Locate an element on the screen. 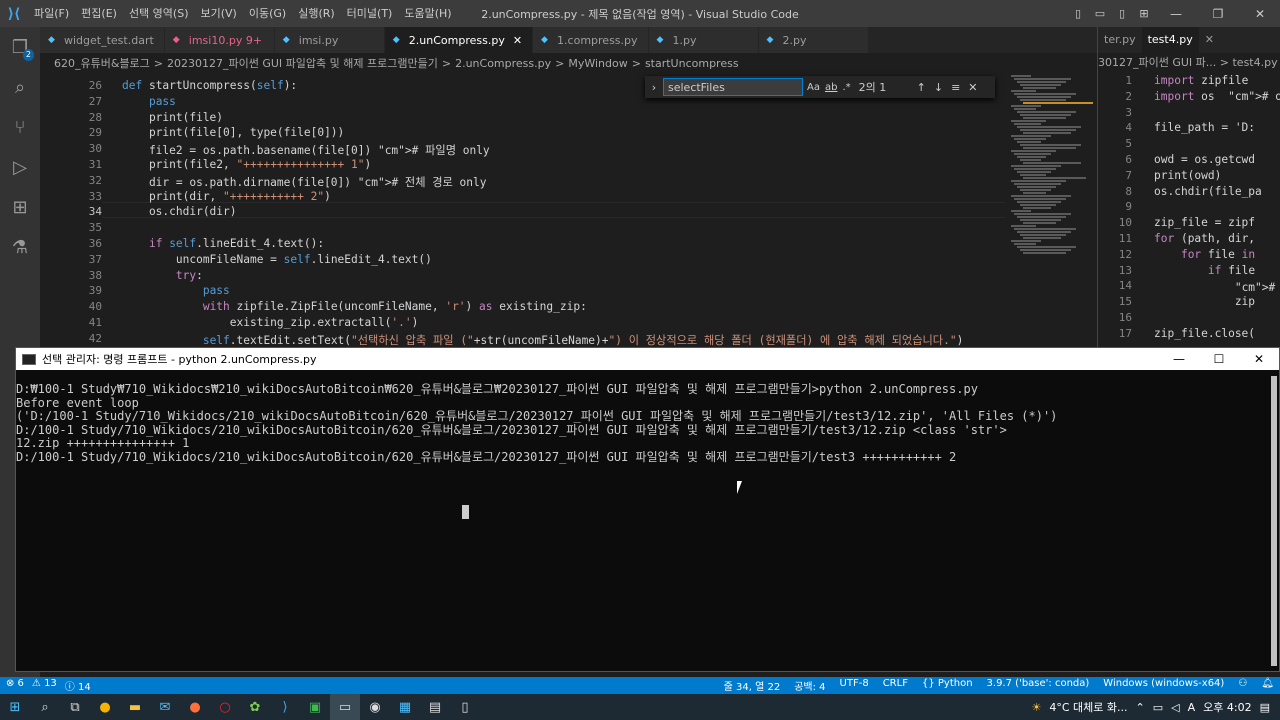 The height and width of the screenshot is (720, 1280). file-explorer-icon: ▬ is located at coordinates (135, 707).